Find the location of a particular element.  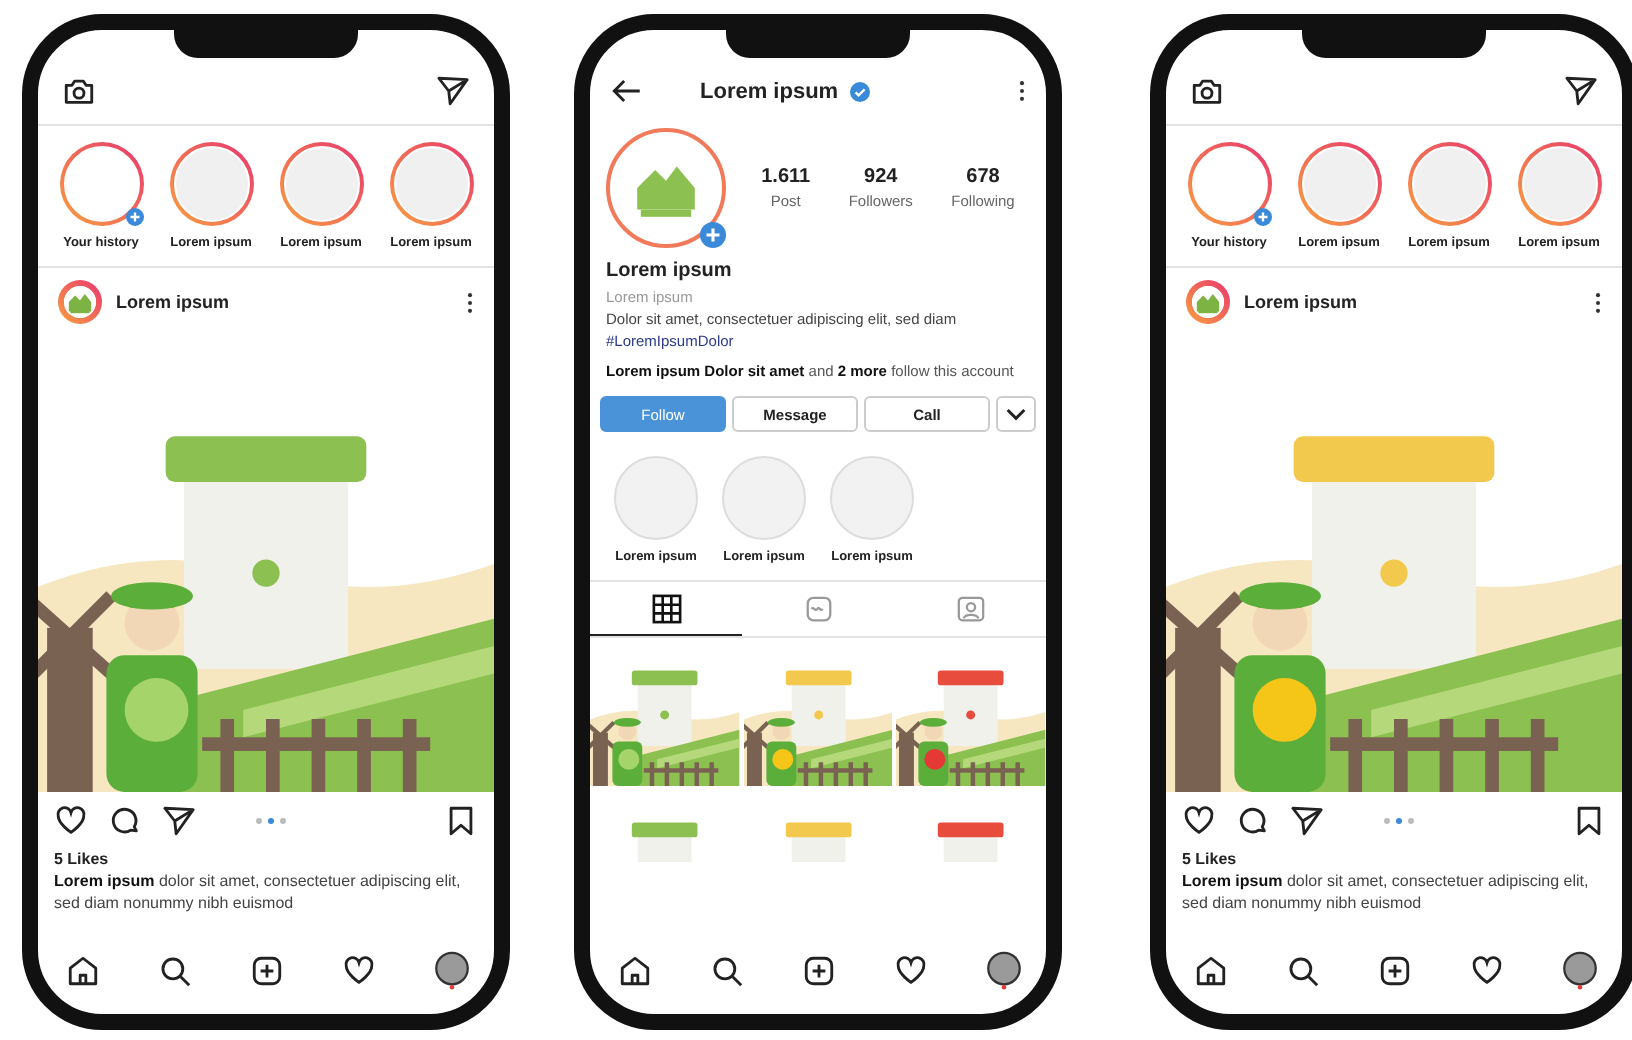

dropdown-button is located at coordinates (1016, 414).